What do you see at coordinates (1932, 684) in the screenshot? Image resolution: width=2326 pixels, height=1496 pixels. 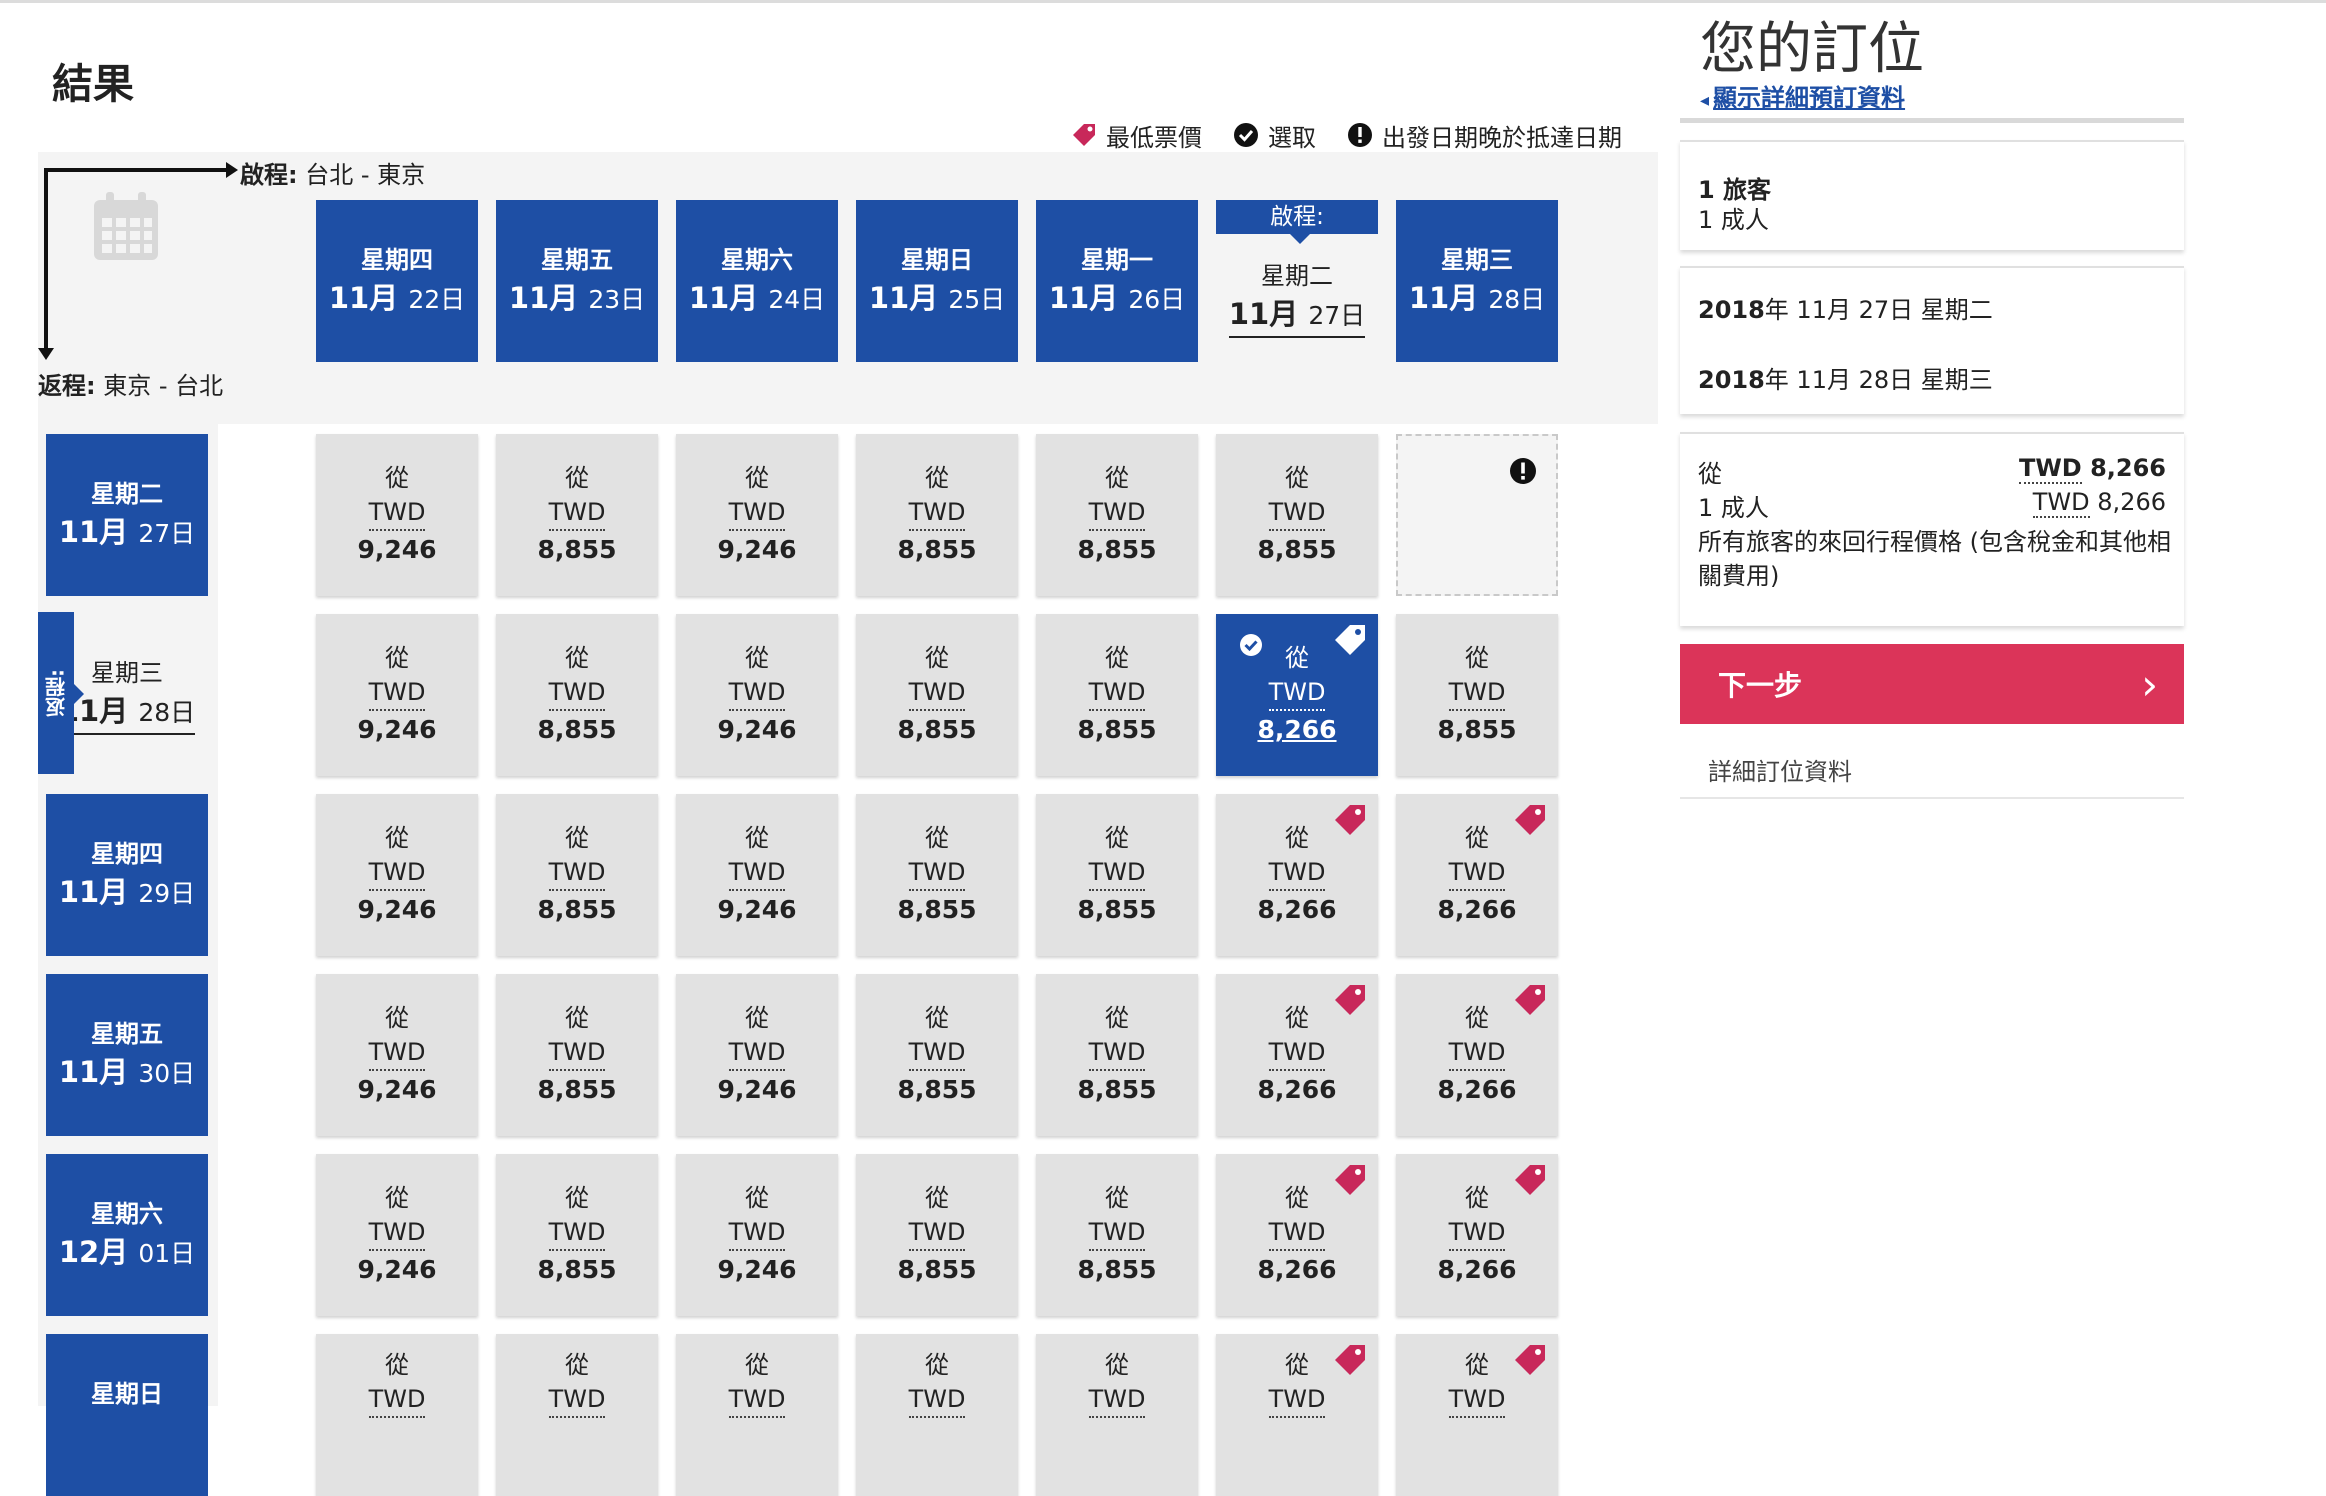 I see `next-step-button: 下一步 ›` at bounding box center [1932, 684].